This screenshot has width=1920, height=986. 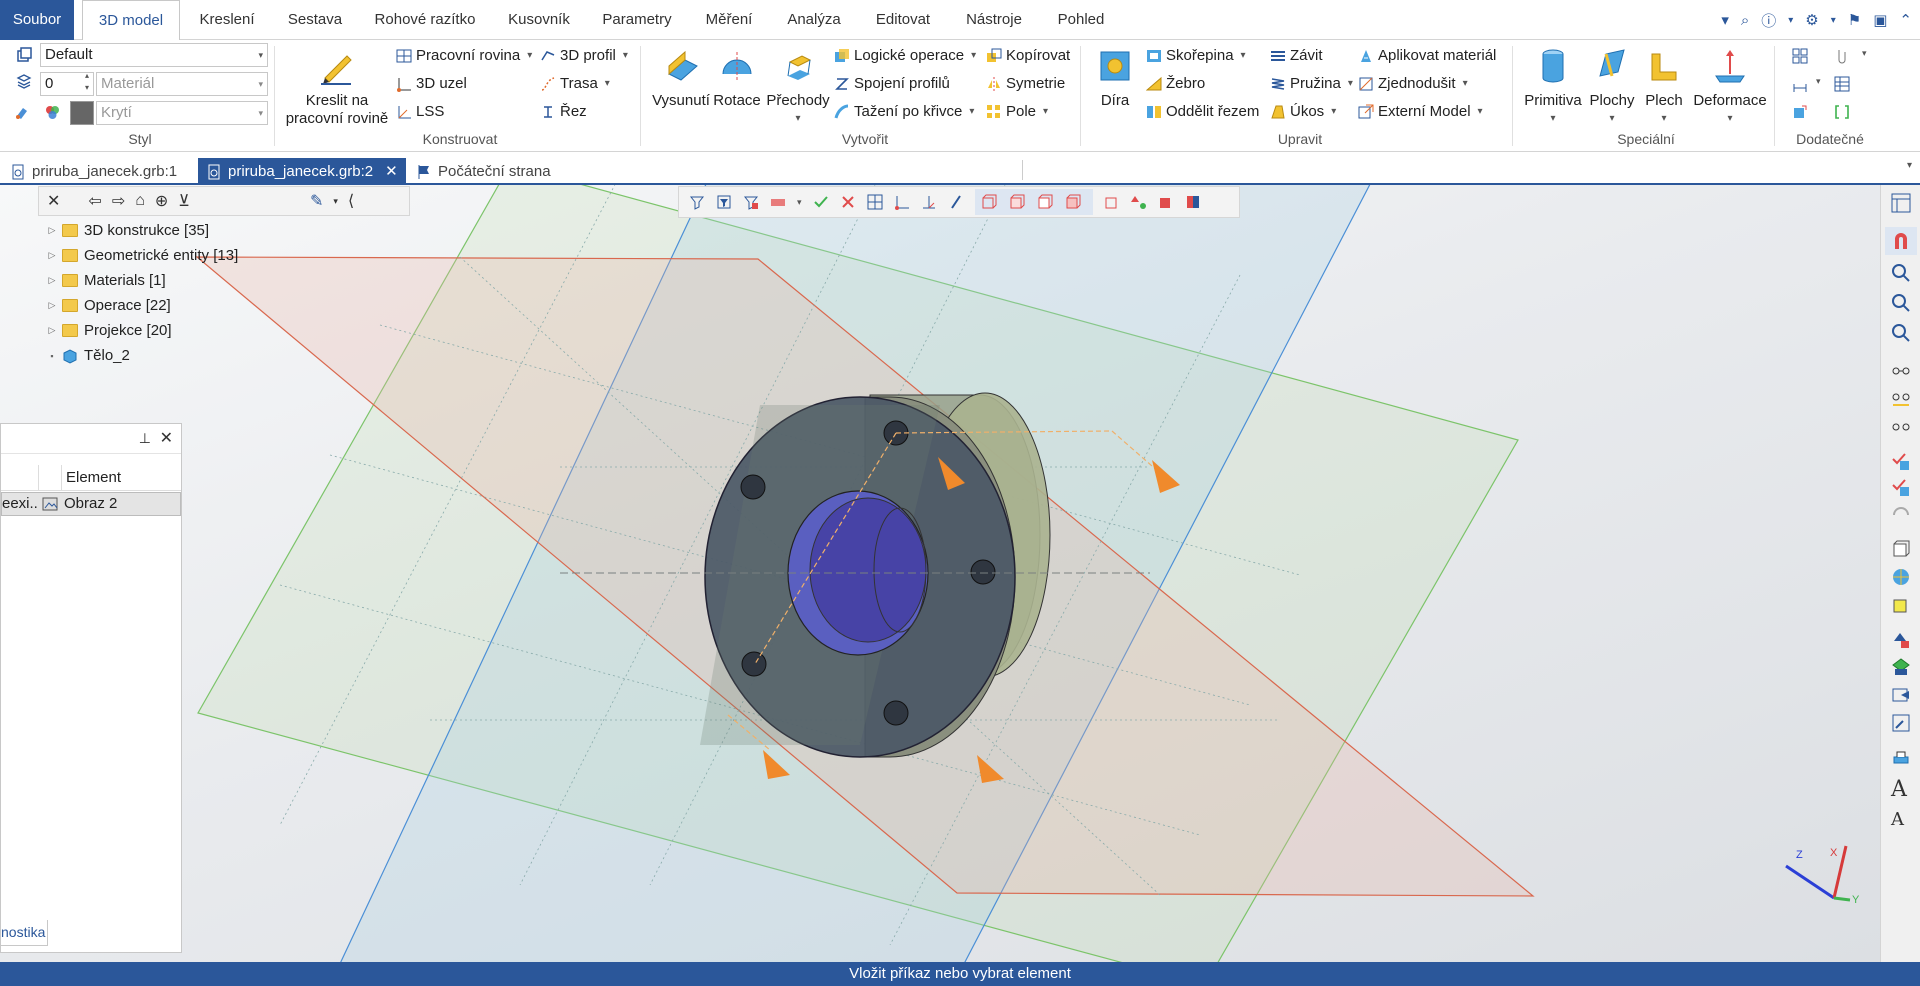 I want to click on forward-arrow-icon: ⇨, so click(x=118, y=201).